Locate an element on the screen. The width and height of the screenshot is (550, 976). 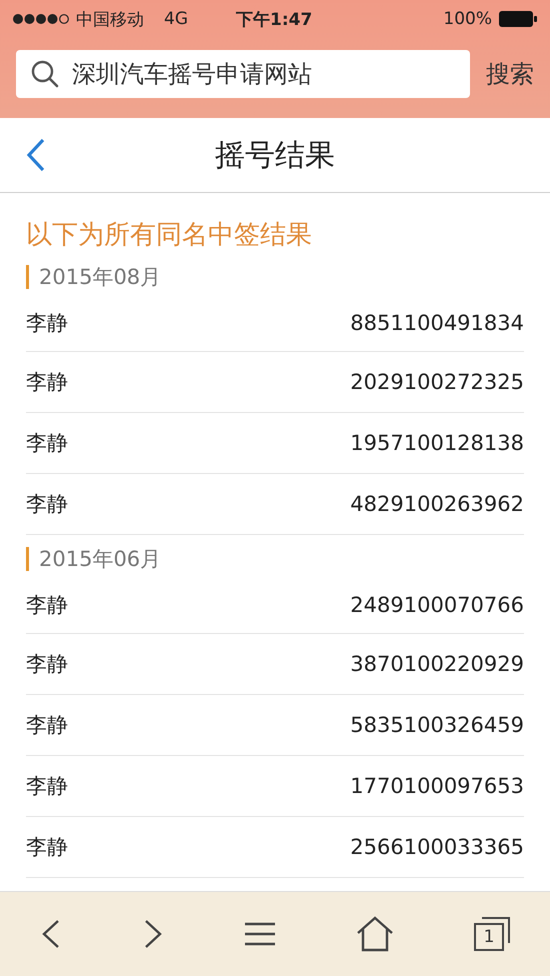
network-type: 4G is located at coordinates (176, 19).